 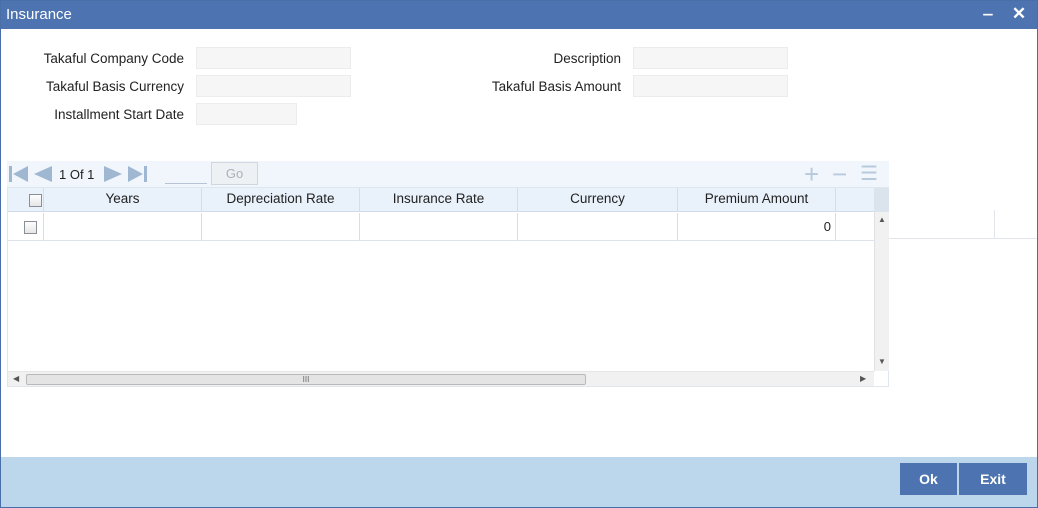 I want to click on next-page-icon, so click(x=113, y=174).